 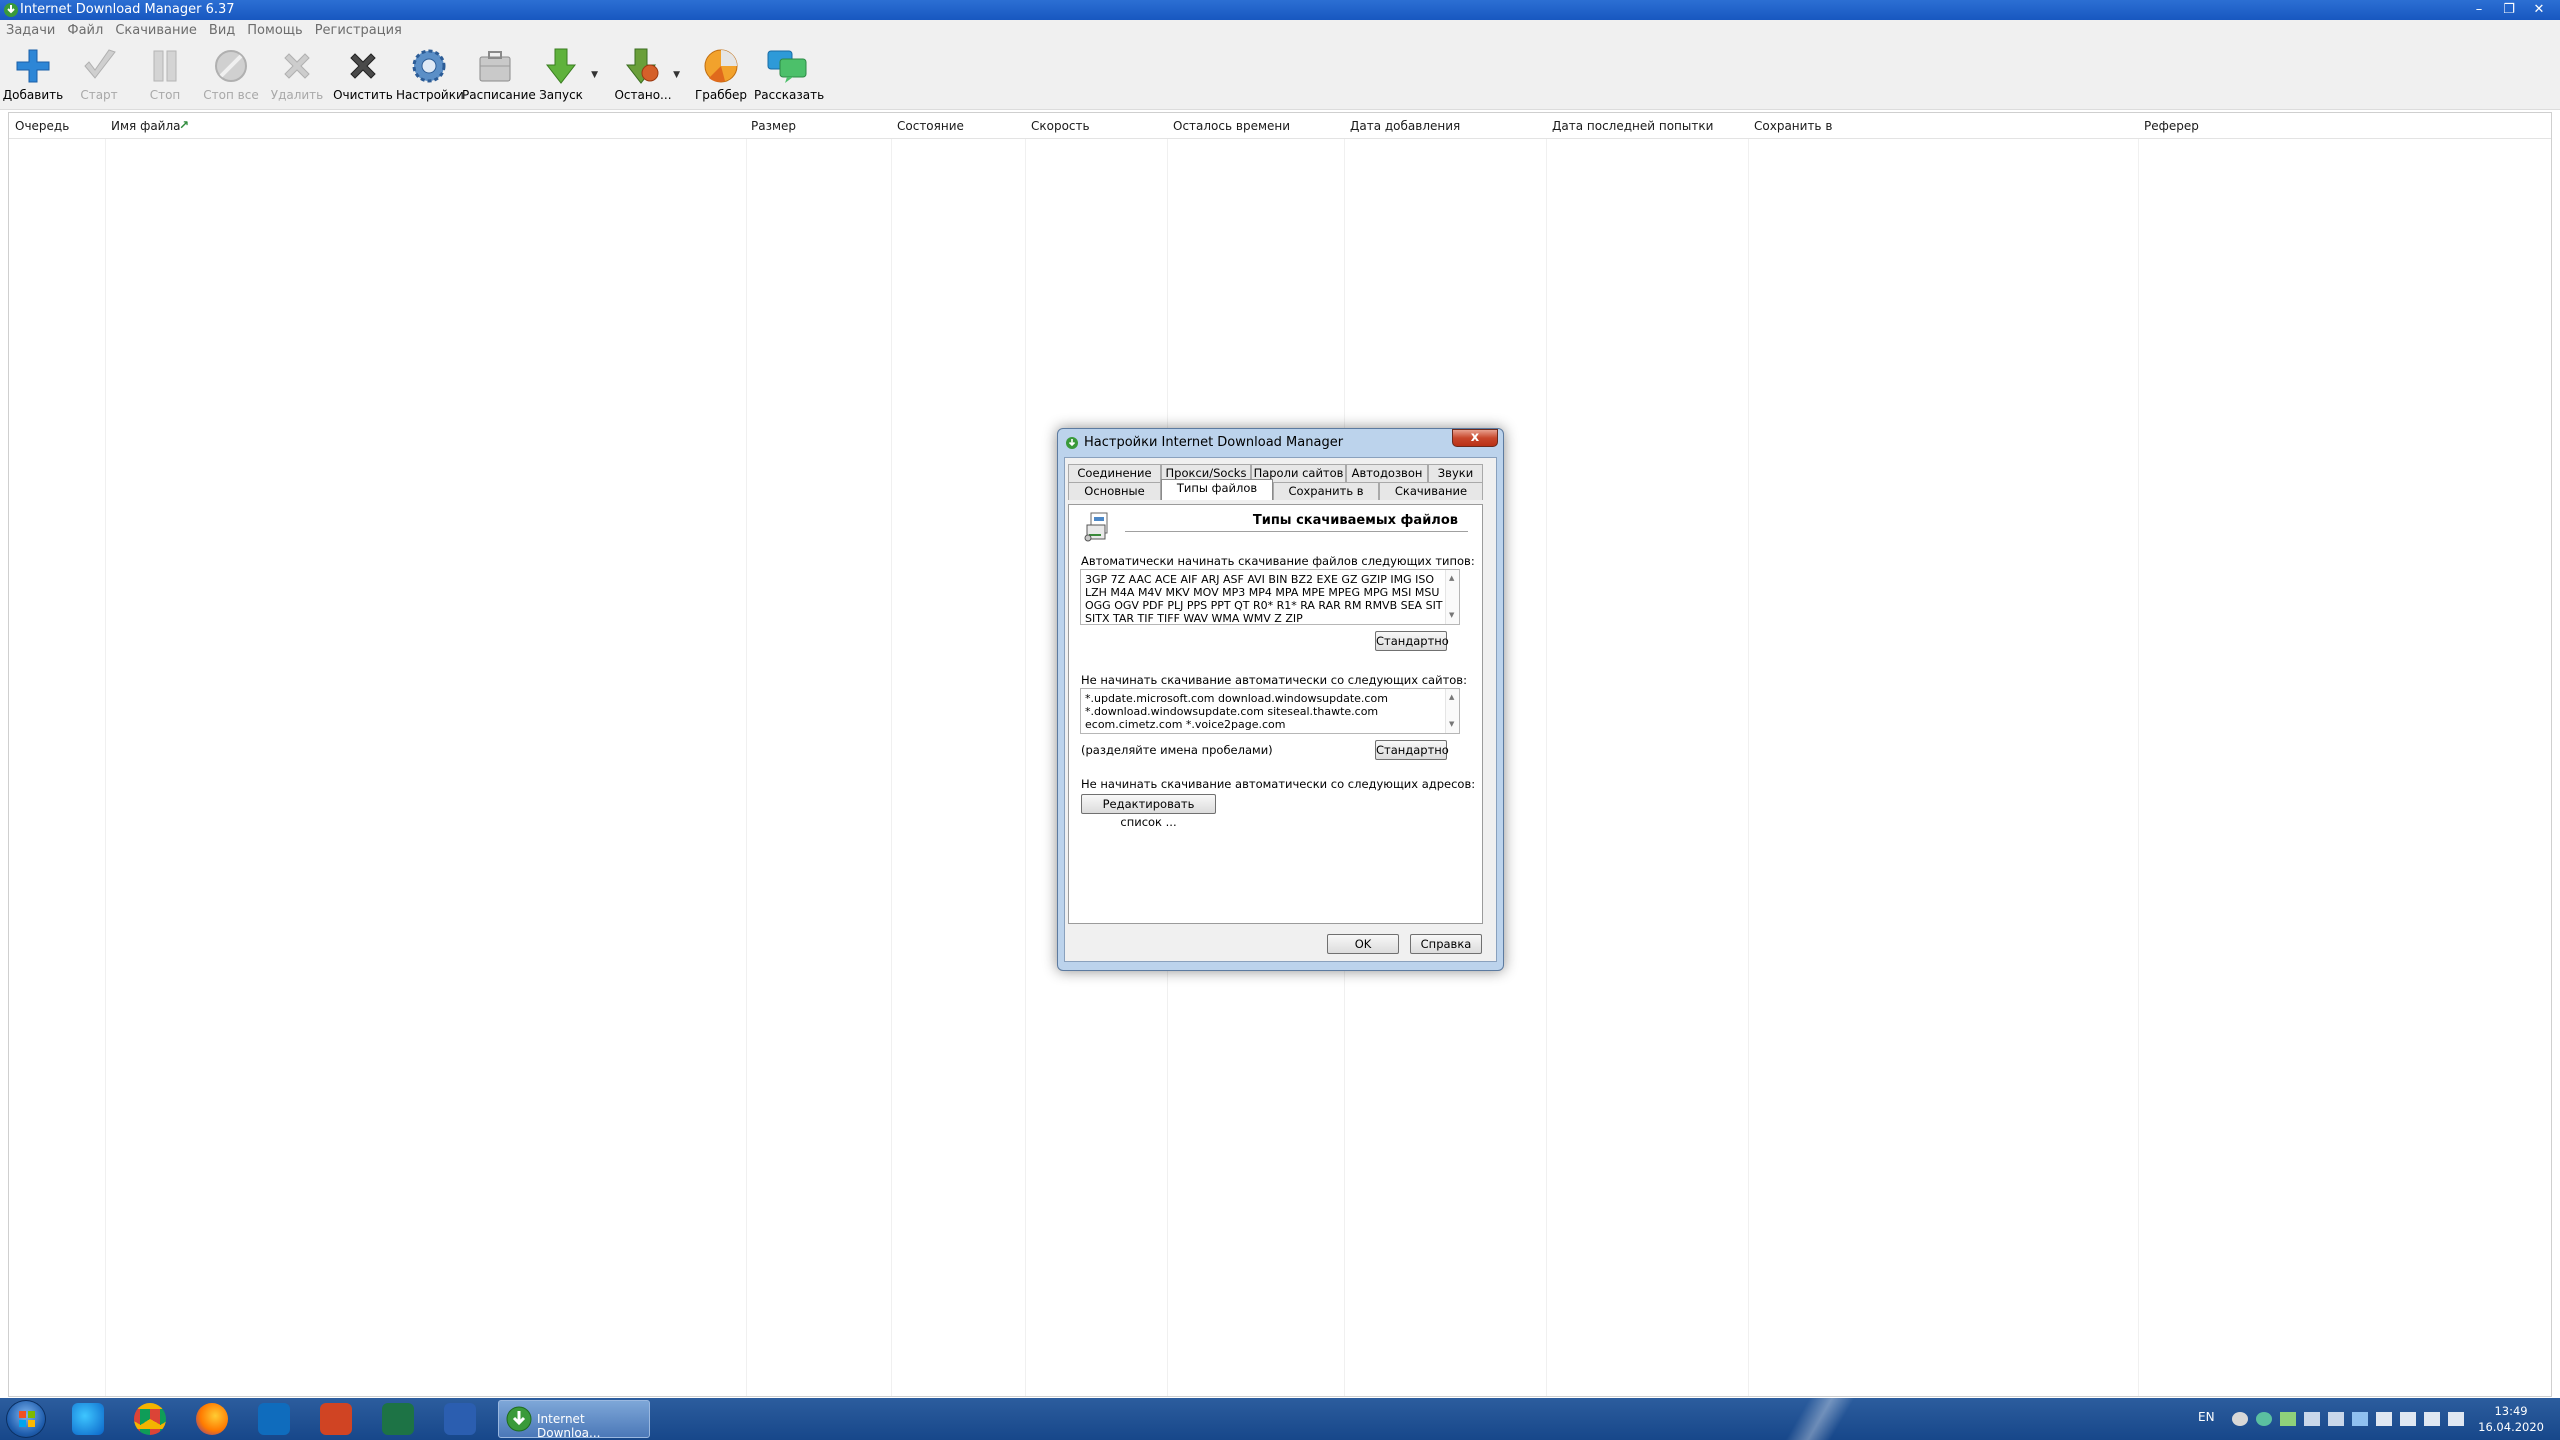 What do you see at coordinates (563, 75) in the screenshot?
I see `start-queue-button: Запуск ▼` at bounding box center [563, 75].